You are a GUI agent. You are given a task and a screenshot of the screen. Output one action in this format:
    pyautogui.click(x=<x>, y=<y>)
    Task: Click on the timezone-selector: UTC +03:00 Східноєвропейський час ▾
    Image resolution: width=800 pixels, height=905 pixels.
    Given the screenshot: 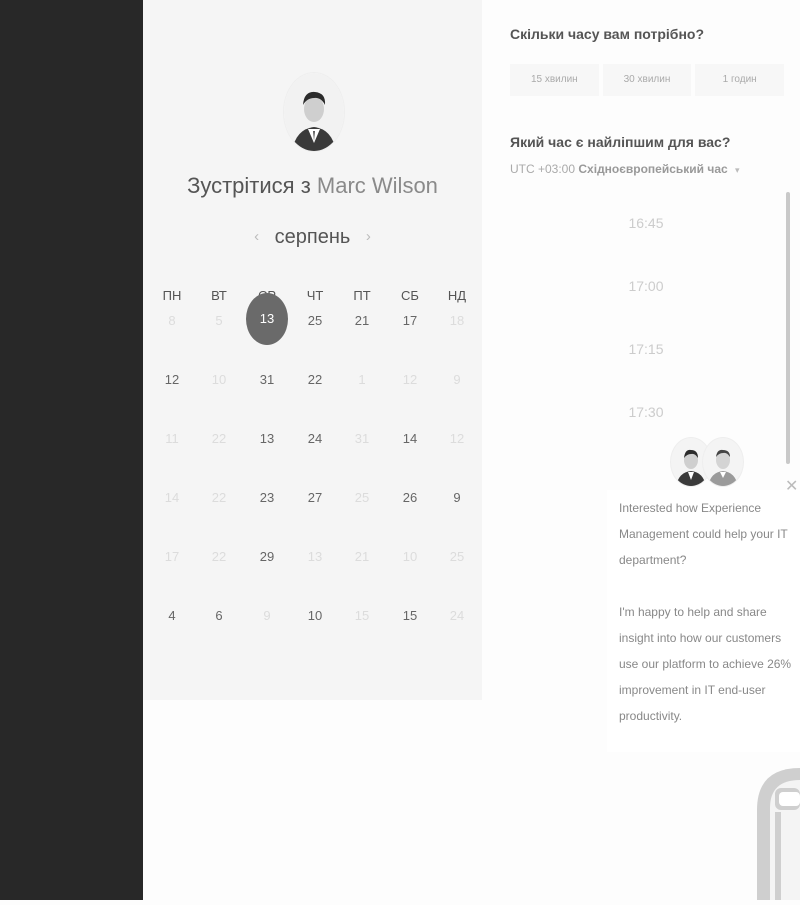 What is the action you would take?
    pyautogui.click(x=625, y=169)
    